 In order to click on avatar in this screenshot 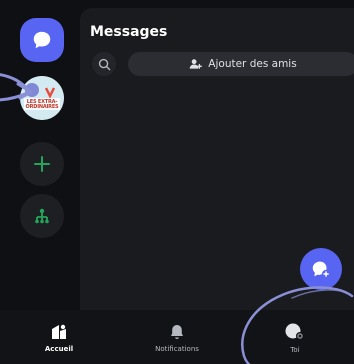, I will do `click(294, 331)`.